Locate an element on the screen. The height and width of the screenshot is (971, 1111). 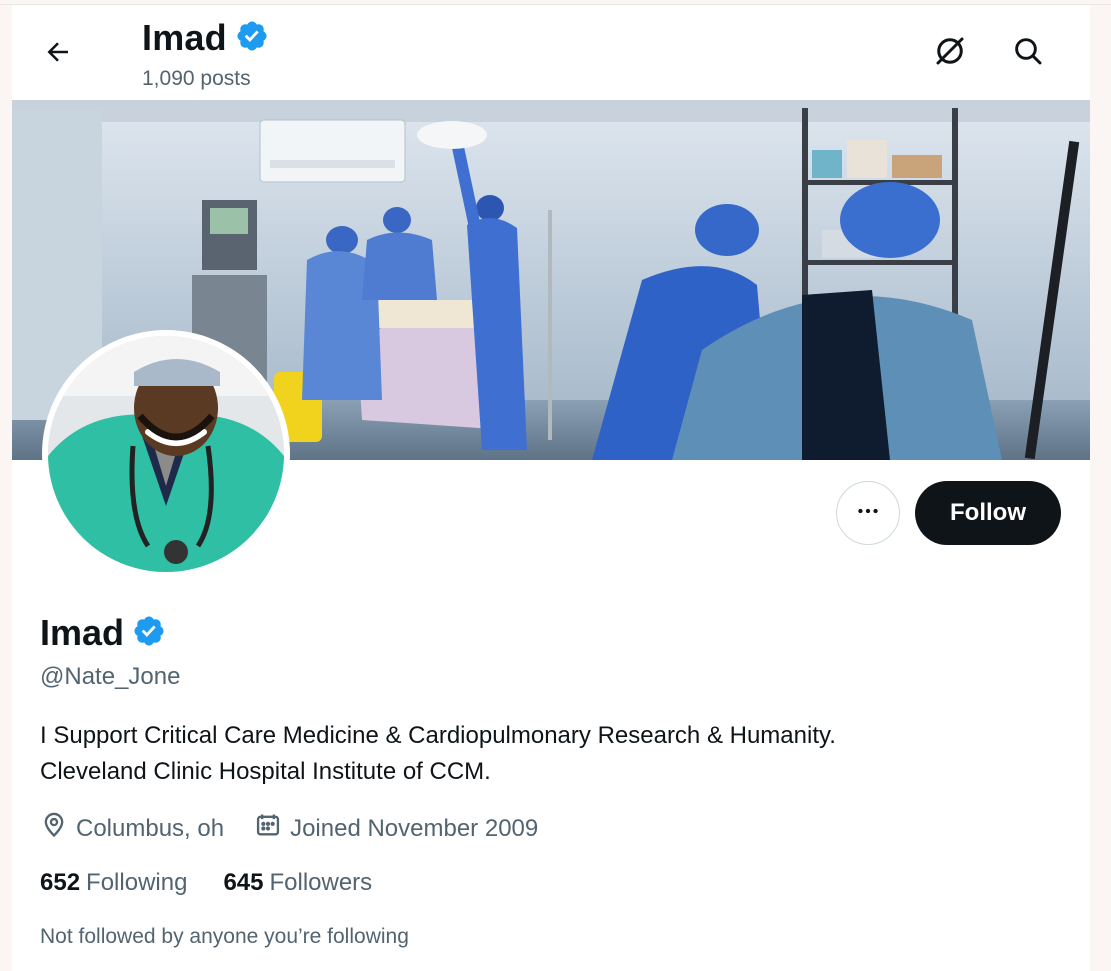
search-icon is located at coordinates (1028, 53).